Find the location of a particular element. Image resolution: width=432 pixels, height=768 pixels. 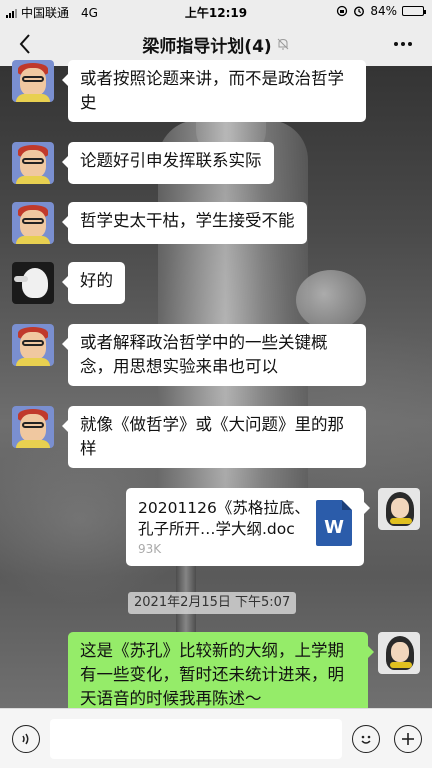

message-bubble: 或者解释政治哲学中的一些关键概念，用思想实验来串也可以 is located at coordinates (214, 355).